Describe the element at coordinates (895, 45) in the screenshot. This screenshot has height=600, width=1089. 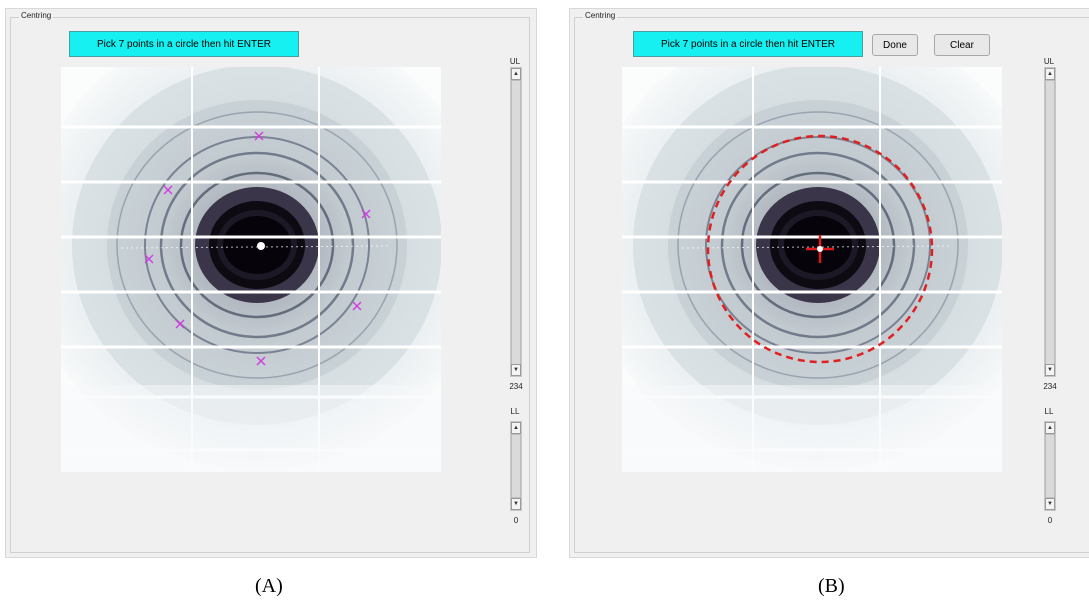
I see `done-button: Done` at that location.